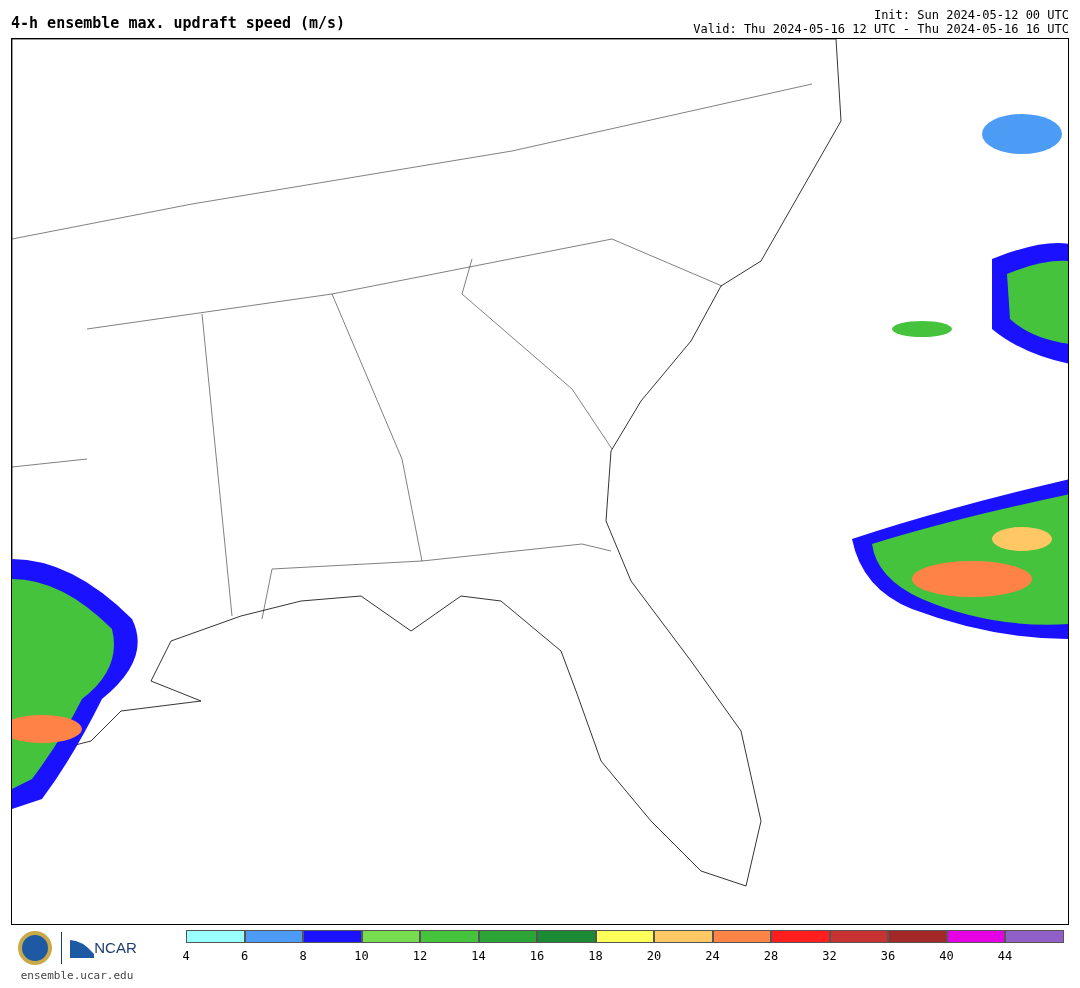 Image resolution: width=1080 pixels, height=988 pixels. What do you see at coordinates (537, 956) in the screenshot?
I see `tick-label: 16` at bounding box center [537, 956].